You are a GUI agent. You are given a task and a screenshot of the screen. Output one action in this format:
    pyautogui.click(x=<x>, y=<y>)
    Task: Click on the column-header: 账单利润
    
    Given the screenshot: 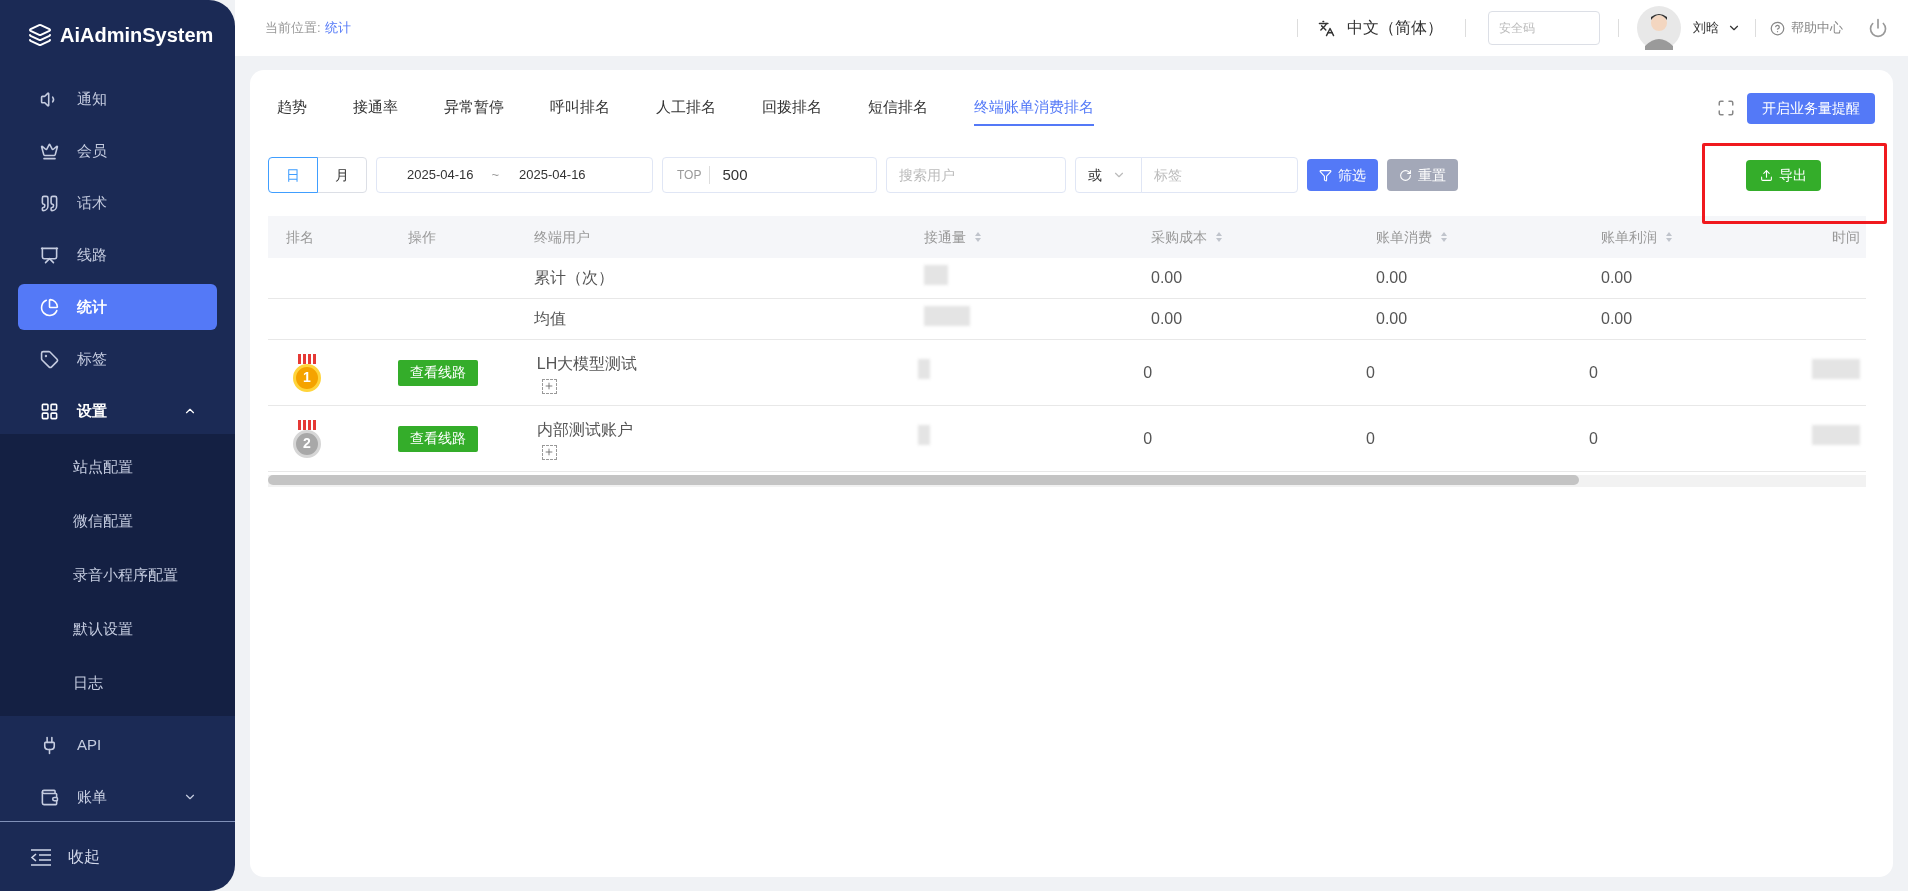 What is the action you would take?
    pyautogui.click(x=1629, y=237)
    